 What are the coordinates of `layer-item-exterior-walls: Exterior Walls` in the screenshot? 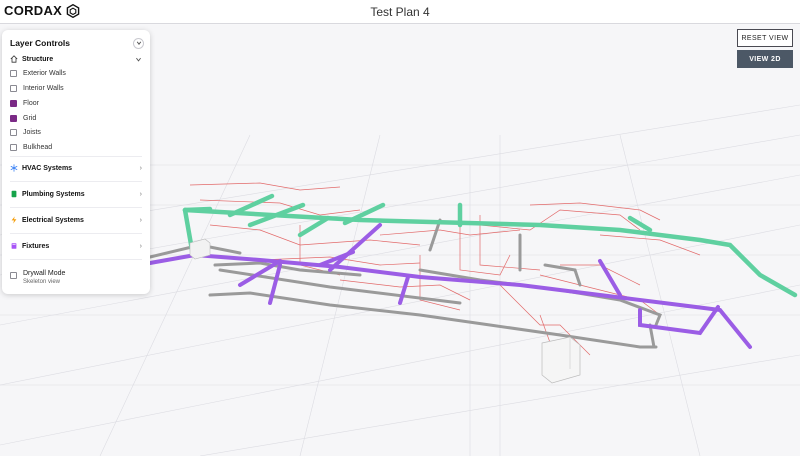 It's located at (38, 73).